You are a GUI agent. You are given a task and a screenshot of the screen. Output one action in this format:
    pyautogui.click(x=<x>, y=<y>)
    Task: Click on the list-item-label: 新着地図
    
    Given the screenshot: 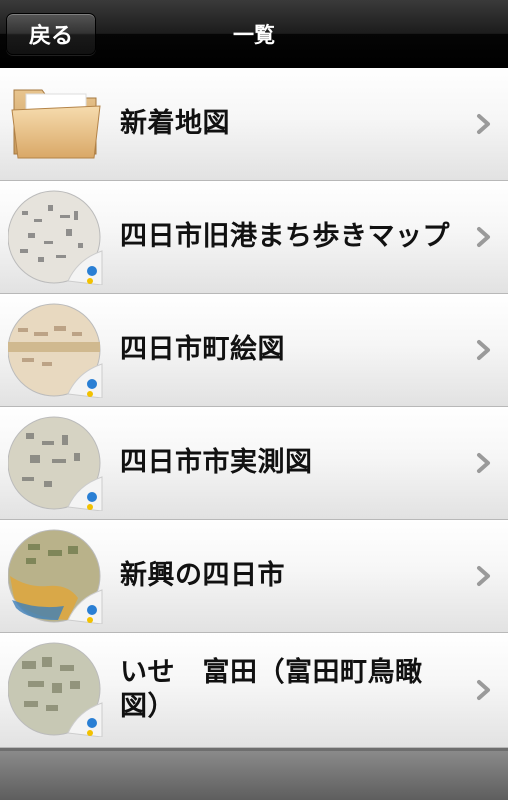 What is the action you would take?
    pyautogui.click(x=175, y=123)
    